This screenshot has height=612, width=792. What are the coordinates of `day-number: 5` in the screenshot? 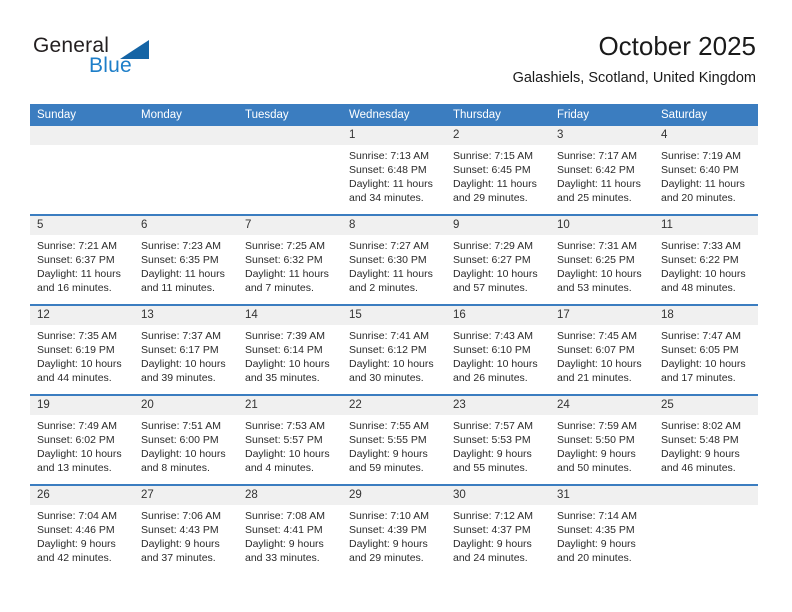 It's located at (82, 225).